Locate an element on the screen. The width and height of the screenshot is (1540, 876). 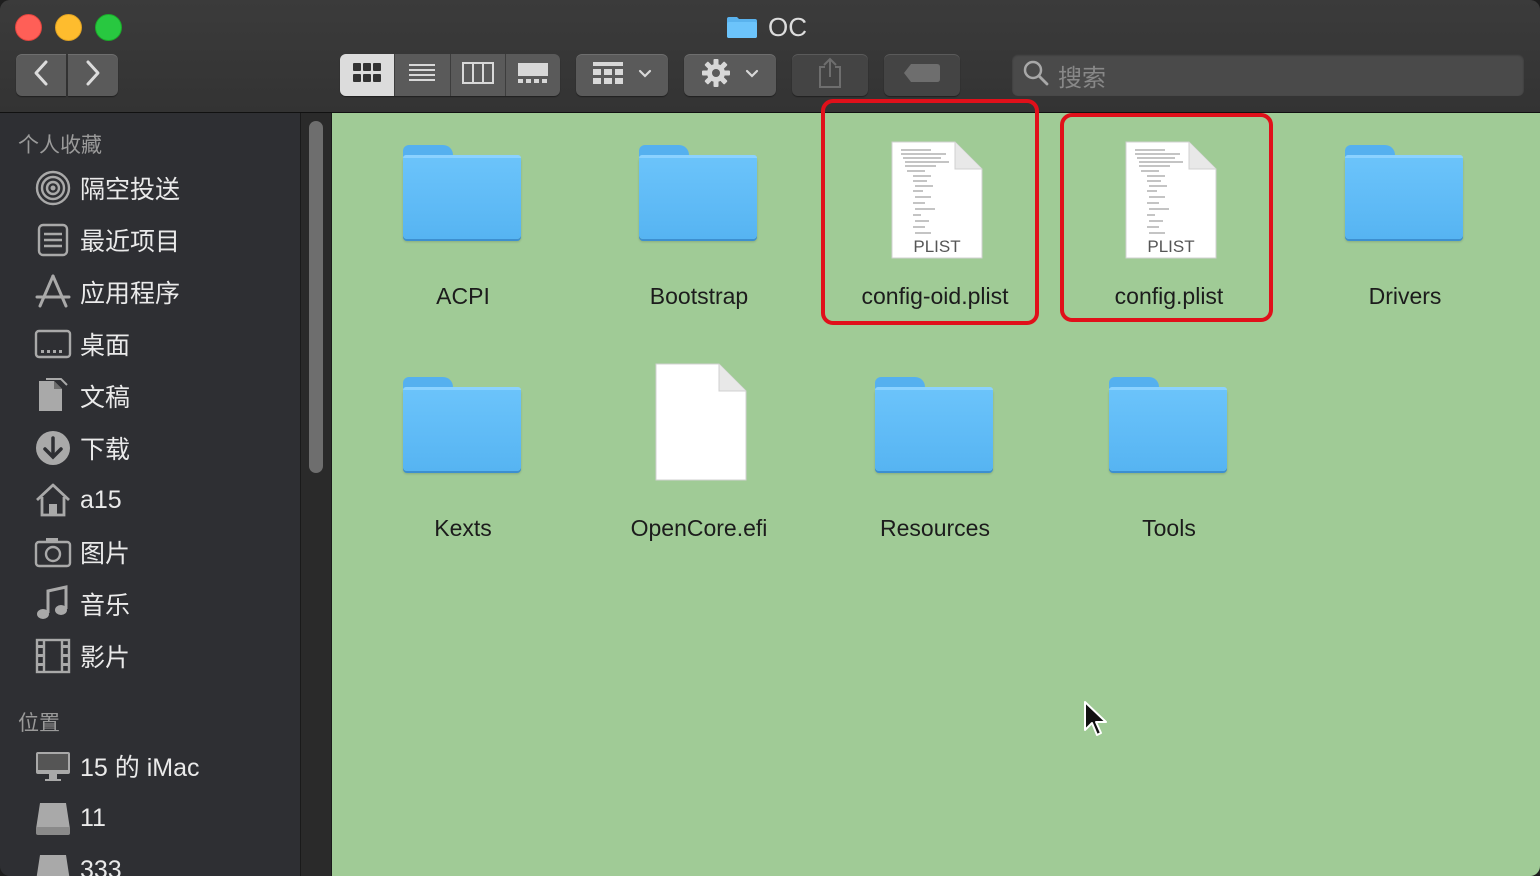
sidebar-item-music: 音乐 is located at coordinates (164, 604).